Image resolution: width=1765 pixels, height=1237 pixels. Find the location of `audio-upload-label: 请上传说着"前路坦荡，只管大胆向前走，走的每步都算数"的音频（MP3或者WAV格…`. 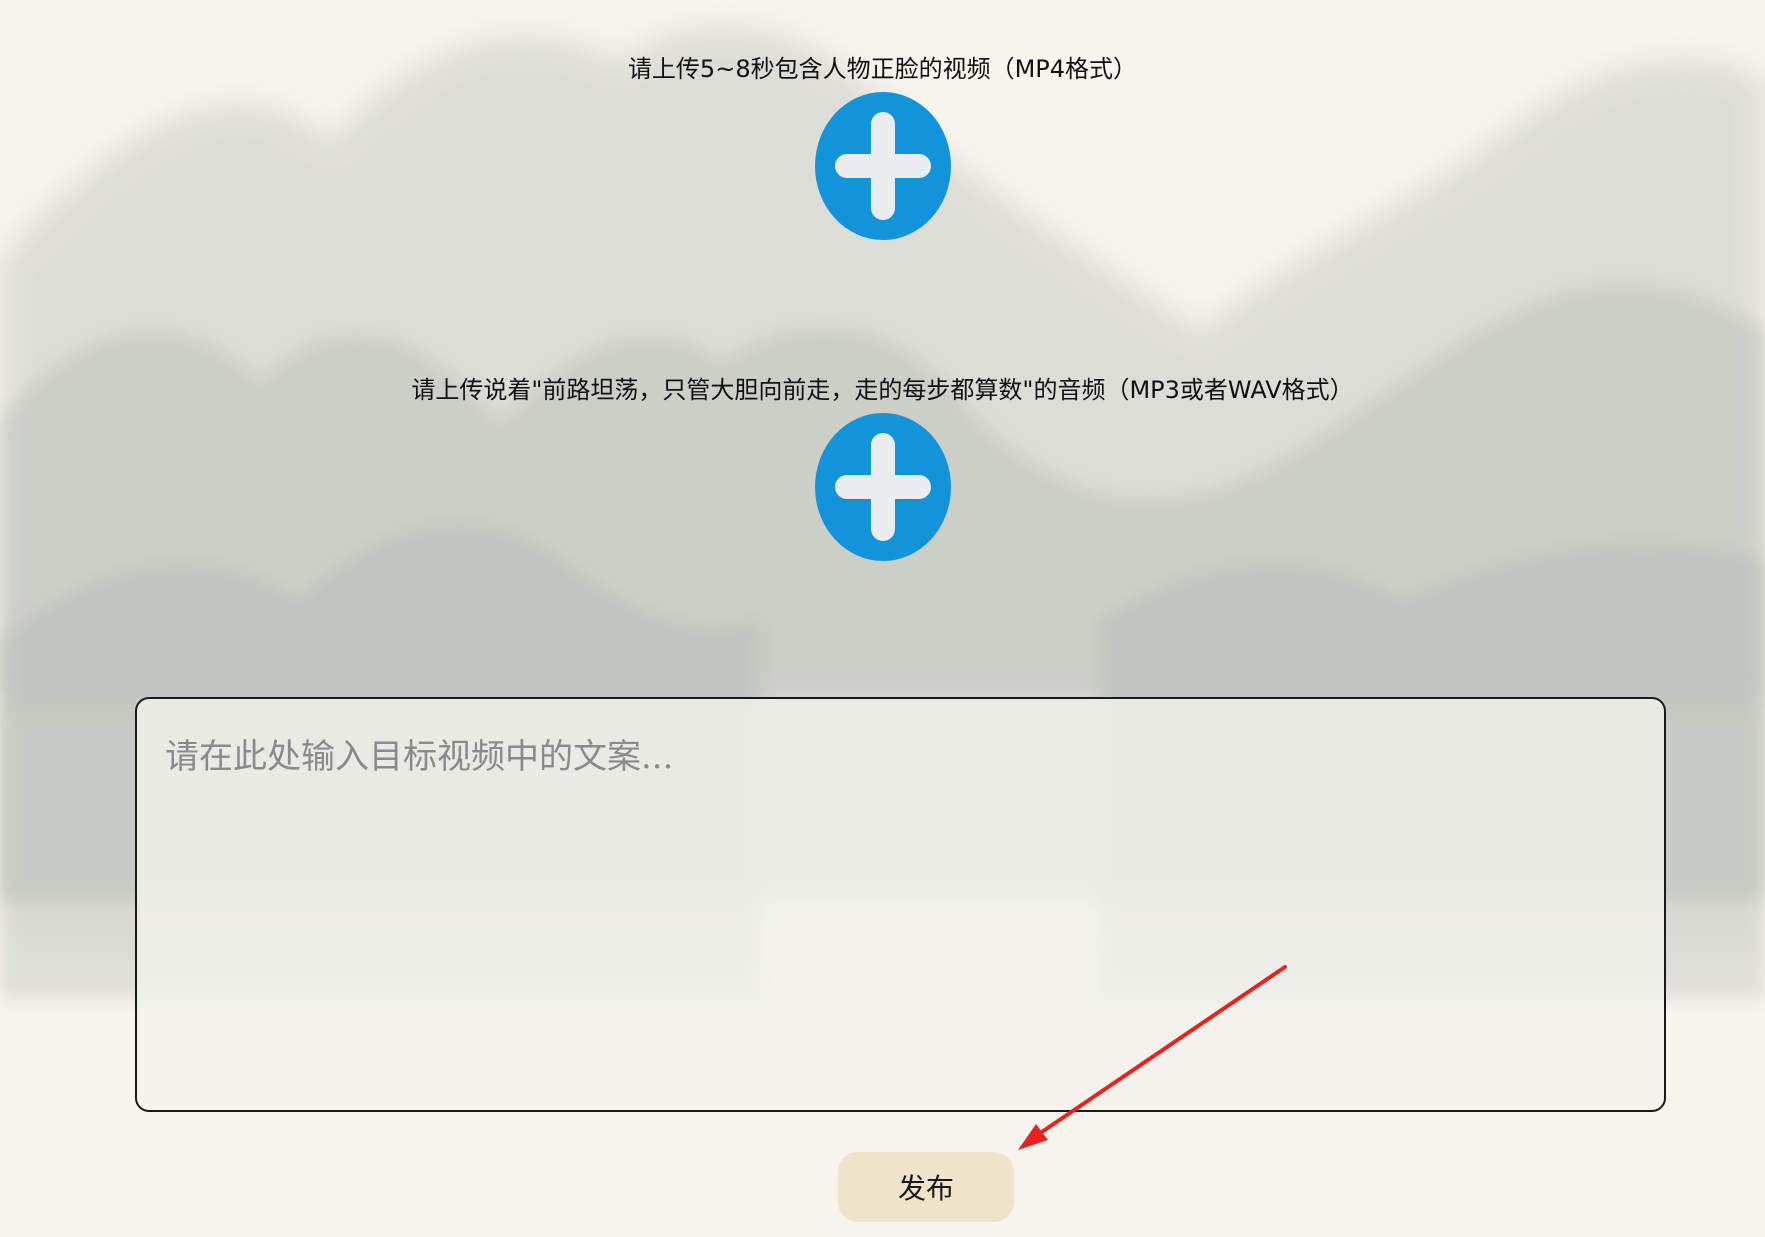

audio-upload-label: 请上传说着"前路坦荡，只管大胆向前走，走的每步都算数"的音频（MP3或者WAV格… is located at coordinates (882, 390).